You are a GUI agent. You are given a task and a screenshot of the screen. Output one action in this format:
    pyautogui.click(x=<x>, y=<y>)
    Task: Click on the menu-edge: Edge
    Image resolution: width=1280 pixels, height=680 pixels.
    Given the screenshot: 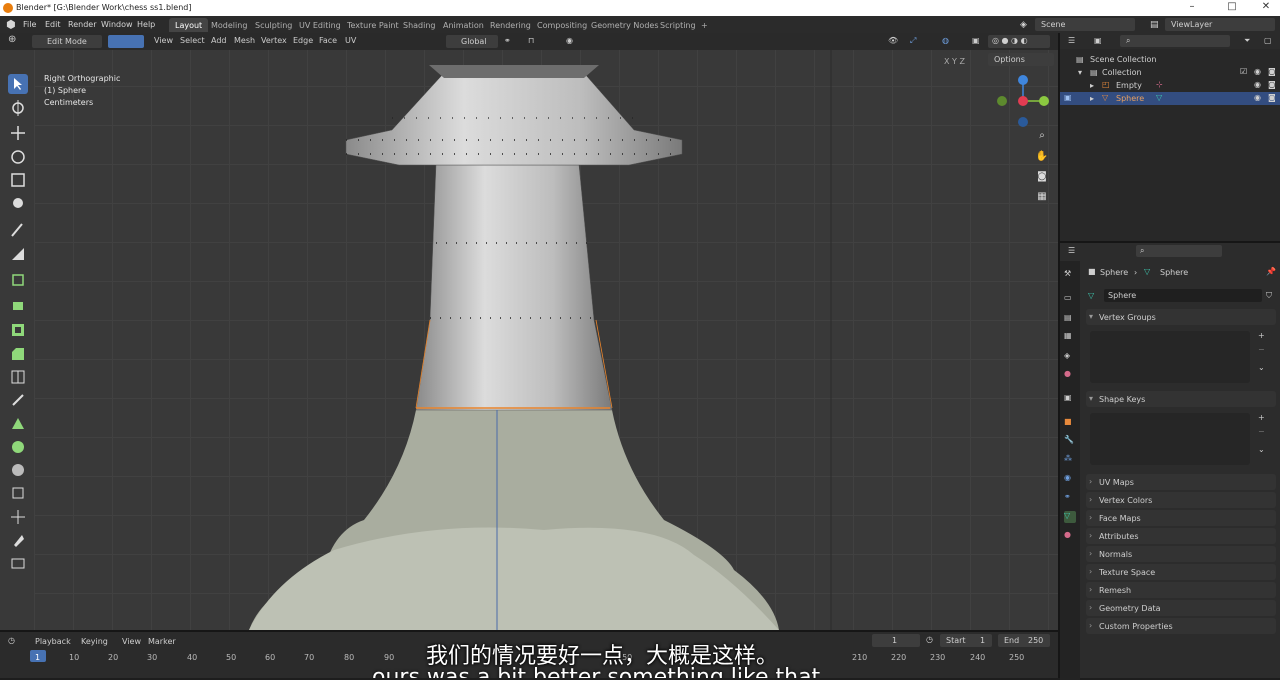 What is the action you would take?
    pyautogui.click(x=303, y=42)
    